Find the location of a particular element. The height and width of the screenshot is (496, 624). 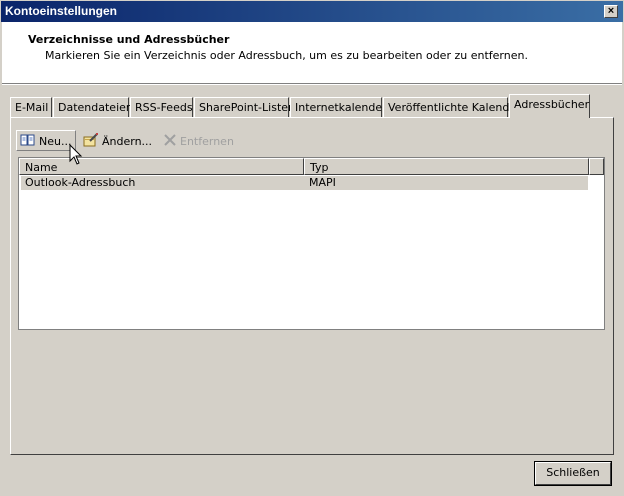

list-header: Name Typ is located at coordinates (311, 166).